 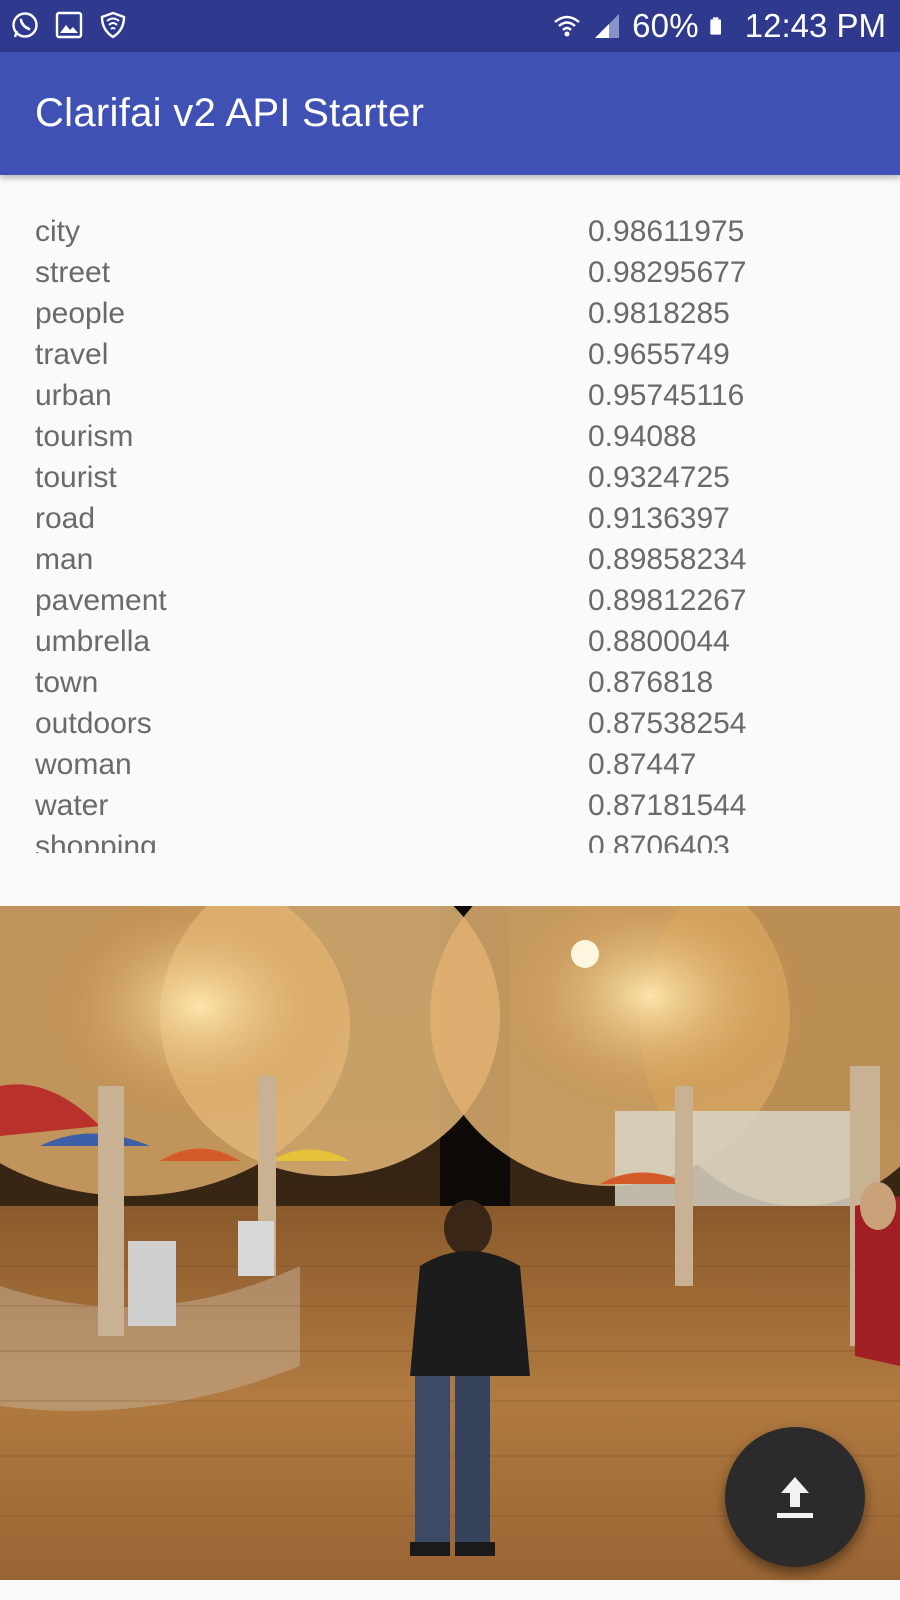 What do you see at coordinates (815, 25) in the screenshot?
I see `status-time: 12:43 PM` at bounding box center [815, 25].